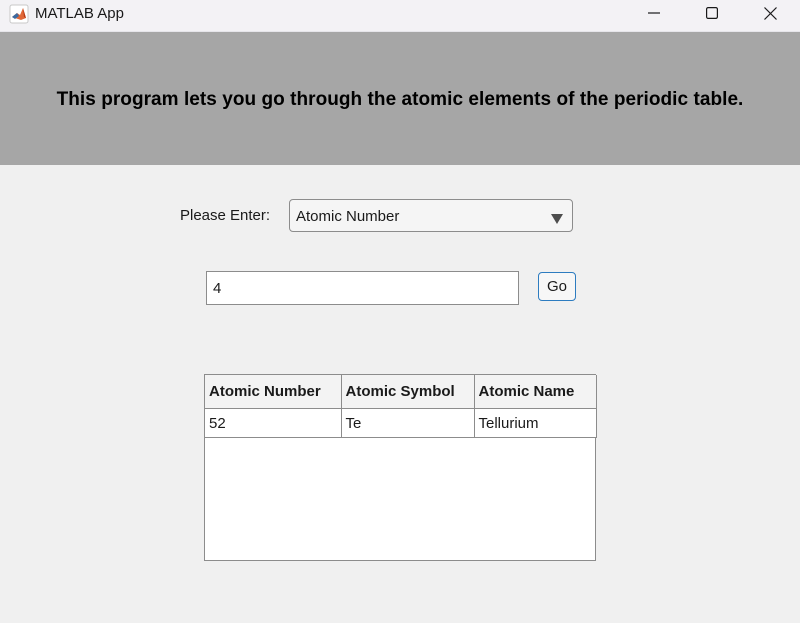  Describe the element at coordinates (408, 392) in the screenshot. I see `column-header-atomic-symbol: Atomic Symbol` at that location.